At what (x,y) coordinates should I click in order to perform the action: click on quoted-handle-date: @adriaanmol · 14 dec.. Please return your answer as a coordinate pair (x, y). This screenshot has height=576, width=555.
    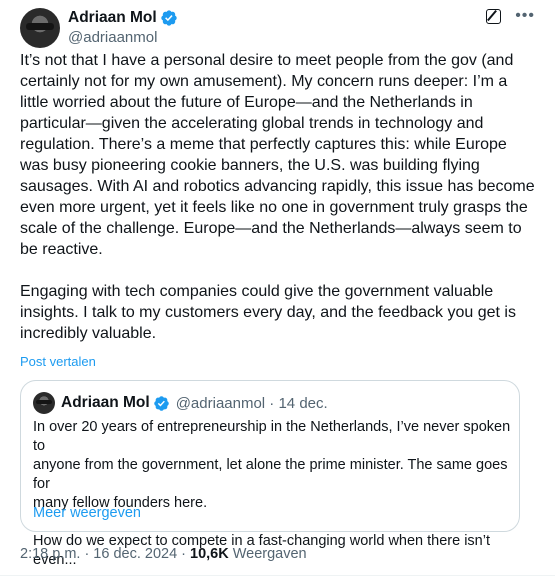
    Looking at the image, I should click on (251, 403).